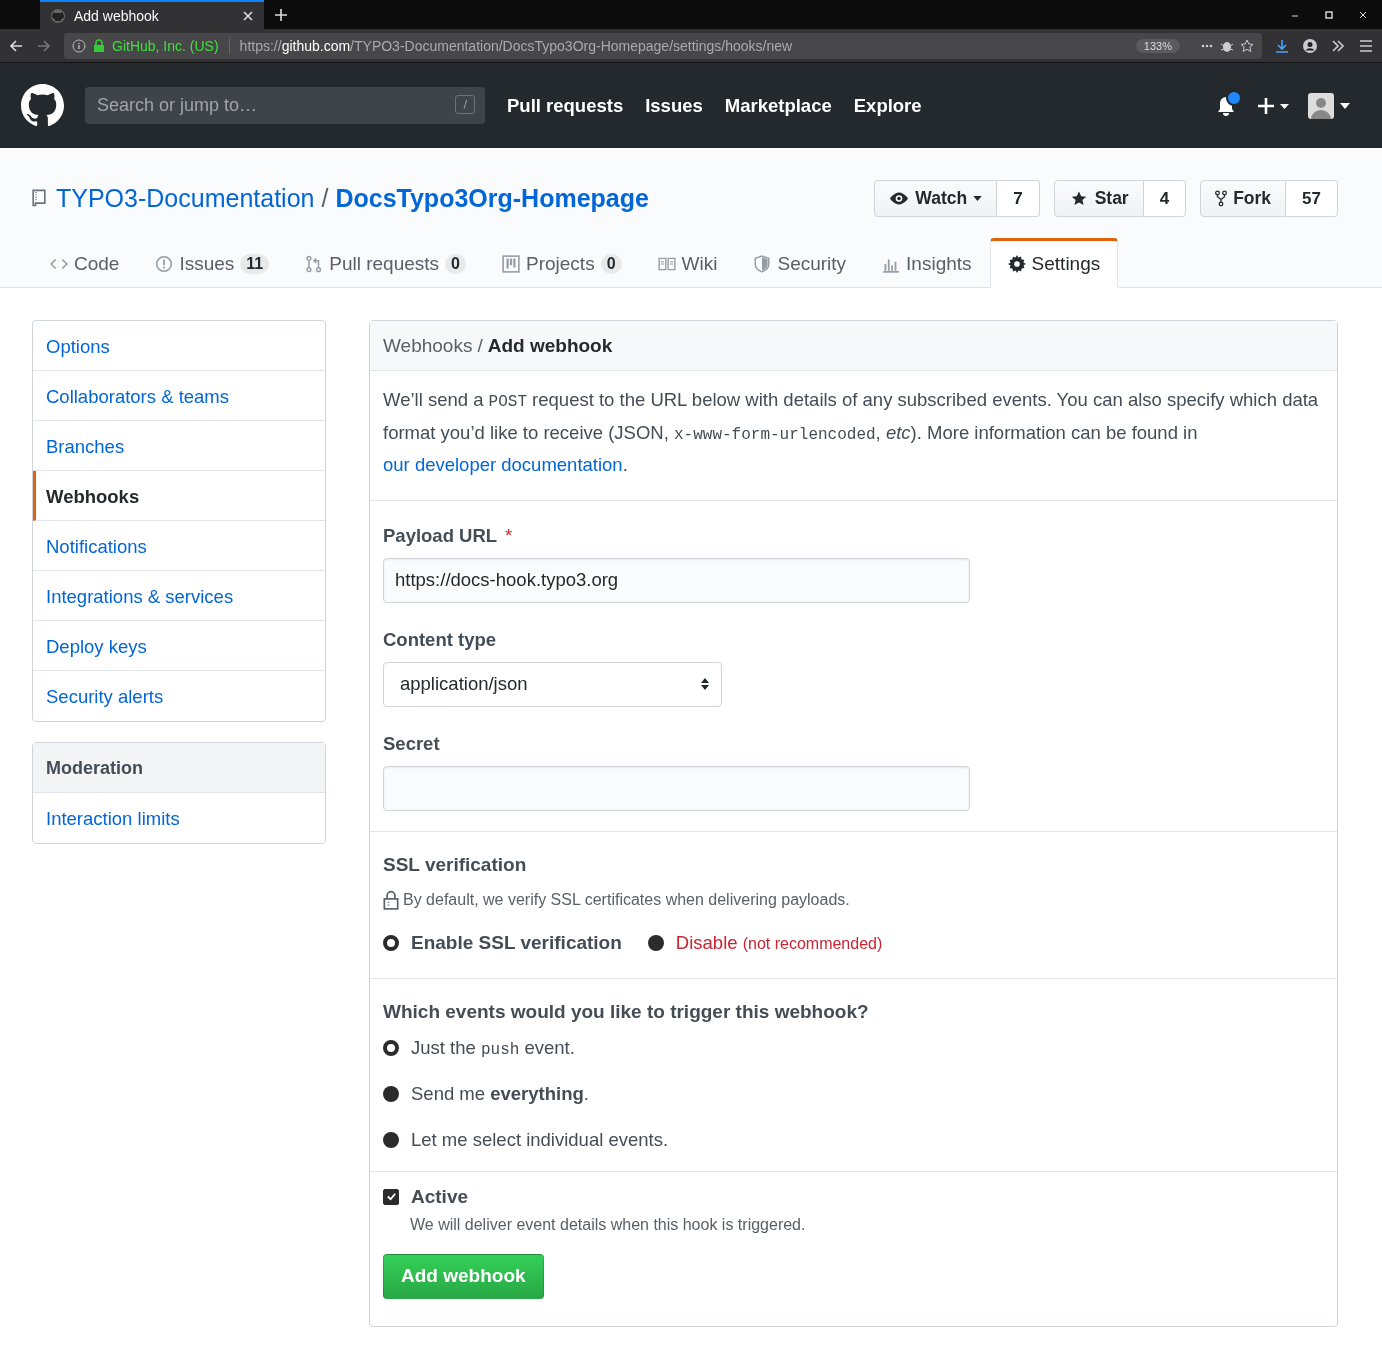 The image size is (1382, 1359). Describe the element at coordinates (550, 345) in the screenshot. I see `panel-title: Add webhook` at that location.